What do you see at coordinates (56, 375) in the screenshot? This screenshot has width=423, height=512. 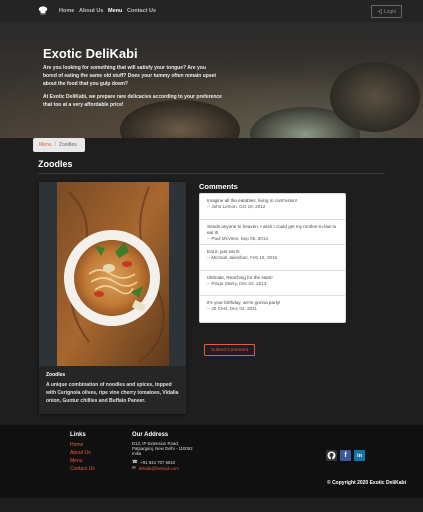 I see `dish-name: Zoodles` at bounding box center [56, 375].